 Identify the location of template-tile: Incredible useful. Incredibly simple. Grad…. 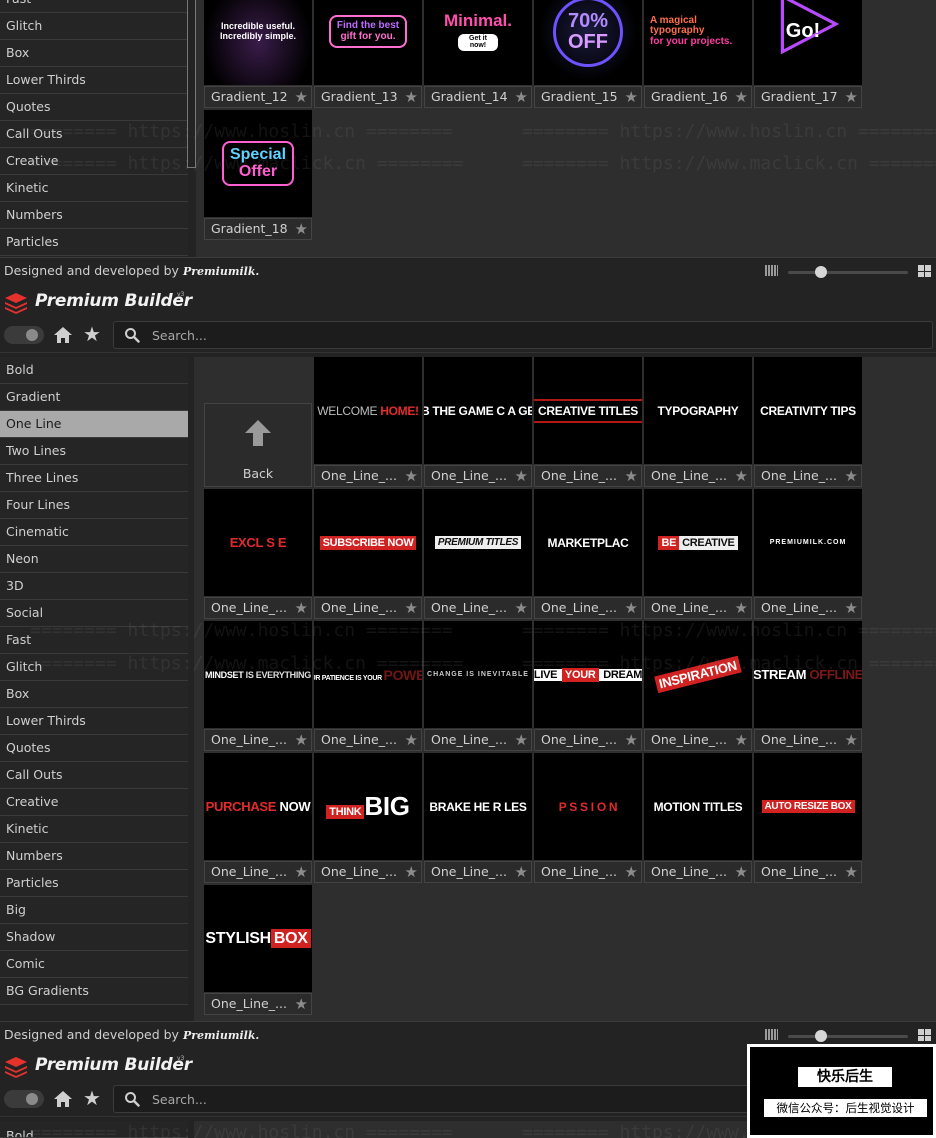
(259, 54).